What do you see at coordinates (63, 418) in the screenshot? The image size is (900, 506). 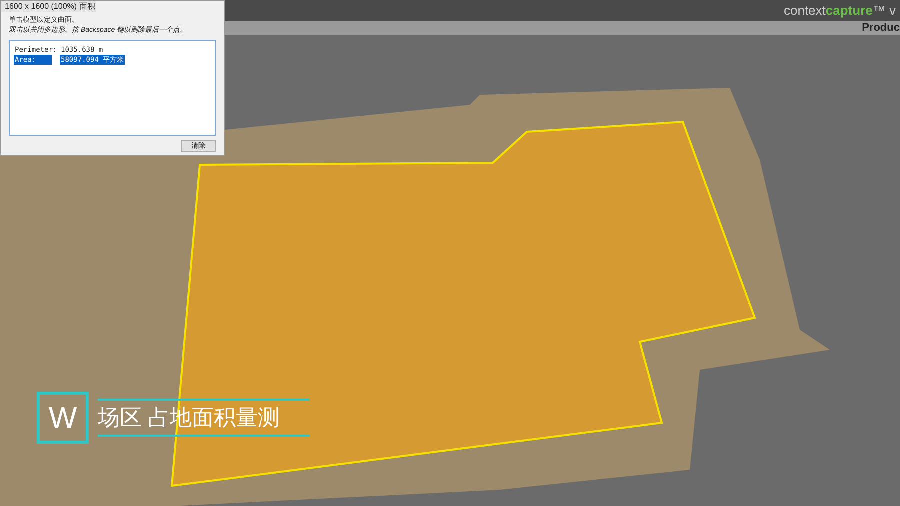 I see `caption-letter: W` at bounding box center [63, 418].